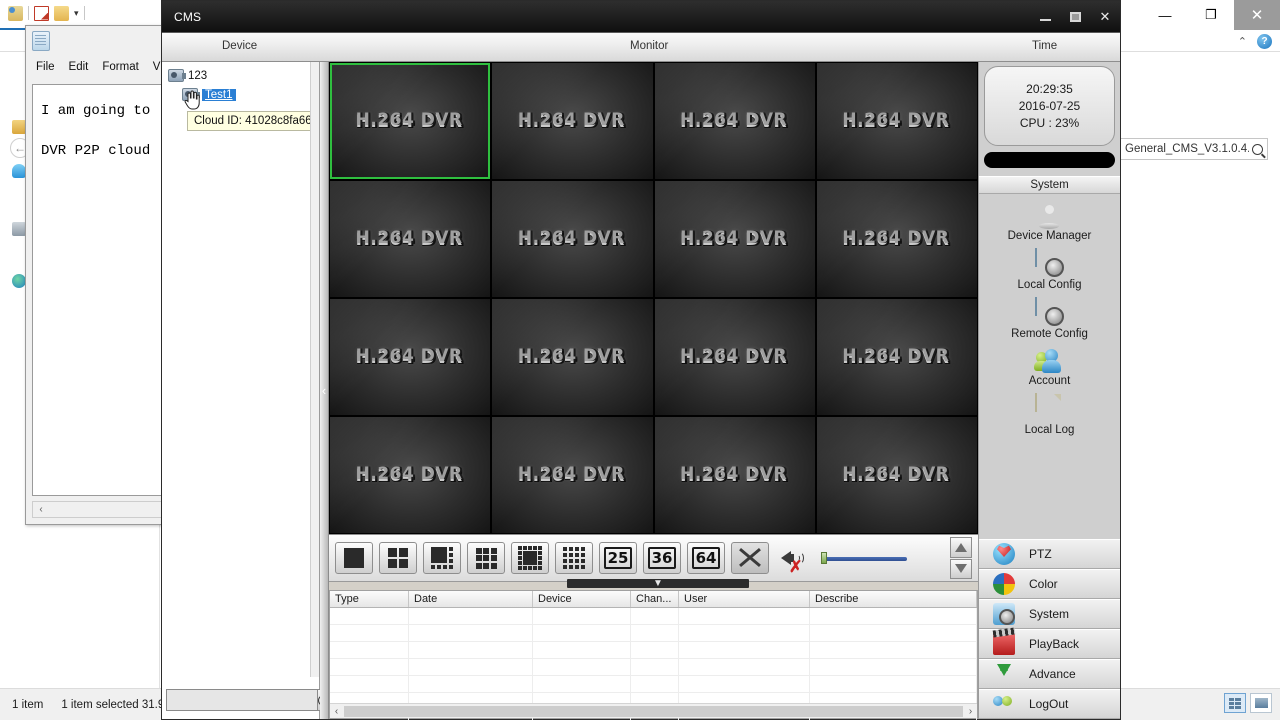 The width and height of the screenshot is (1280, 720). What do you see at coordinates (662, 558) in the screenshot?
I see `layout-36-button: 36` at bounding box center [662, 558].